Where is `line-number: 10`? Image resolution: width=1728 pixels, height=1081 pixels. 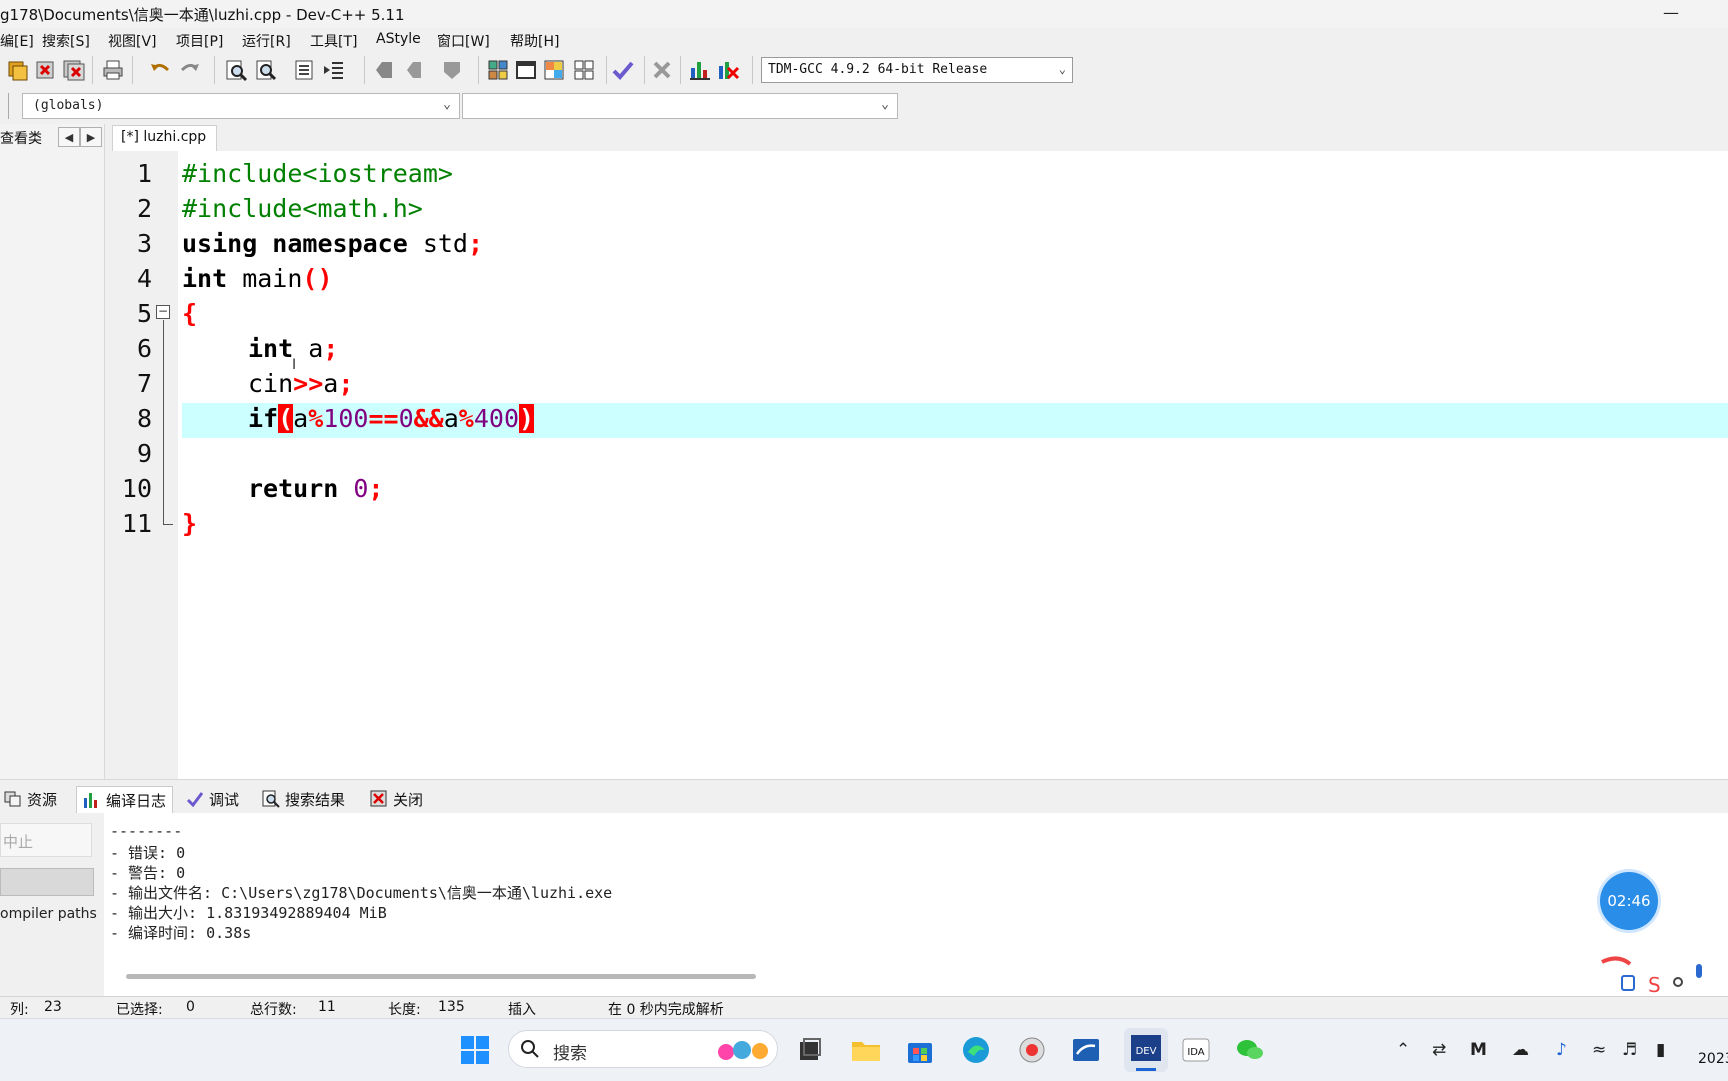
line-number: 10 is located at coordinates (136, 488).